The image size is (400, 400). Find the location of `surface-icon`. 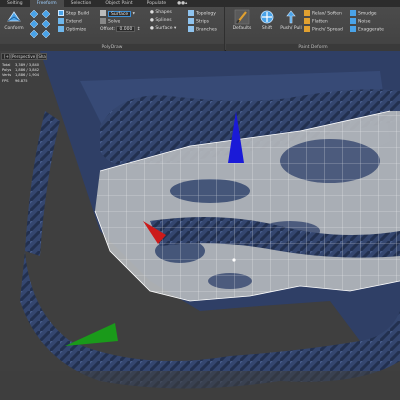

surface-icon is located at coordinates (103, 13).